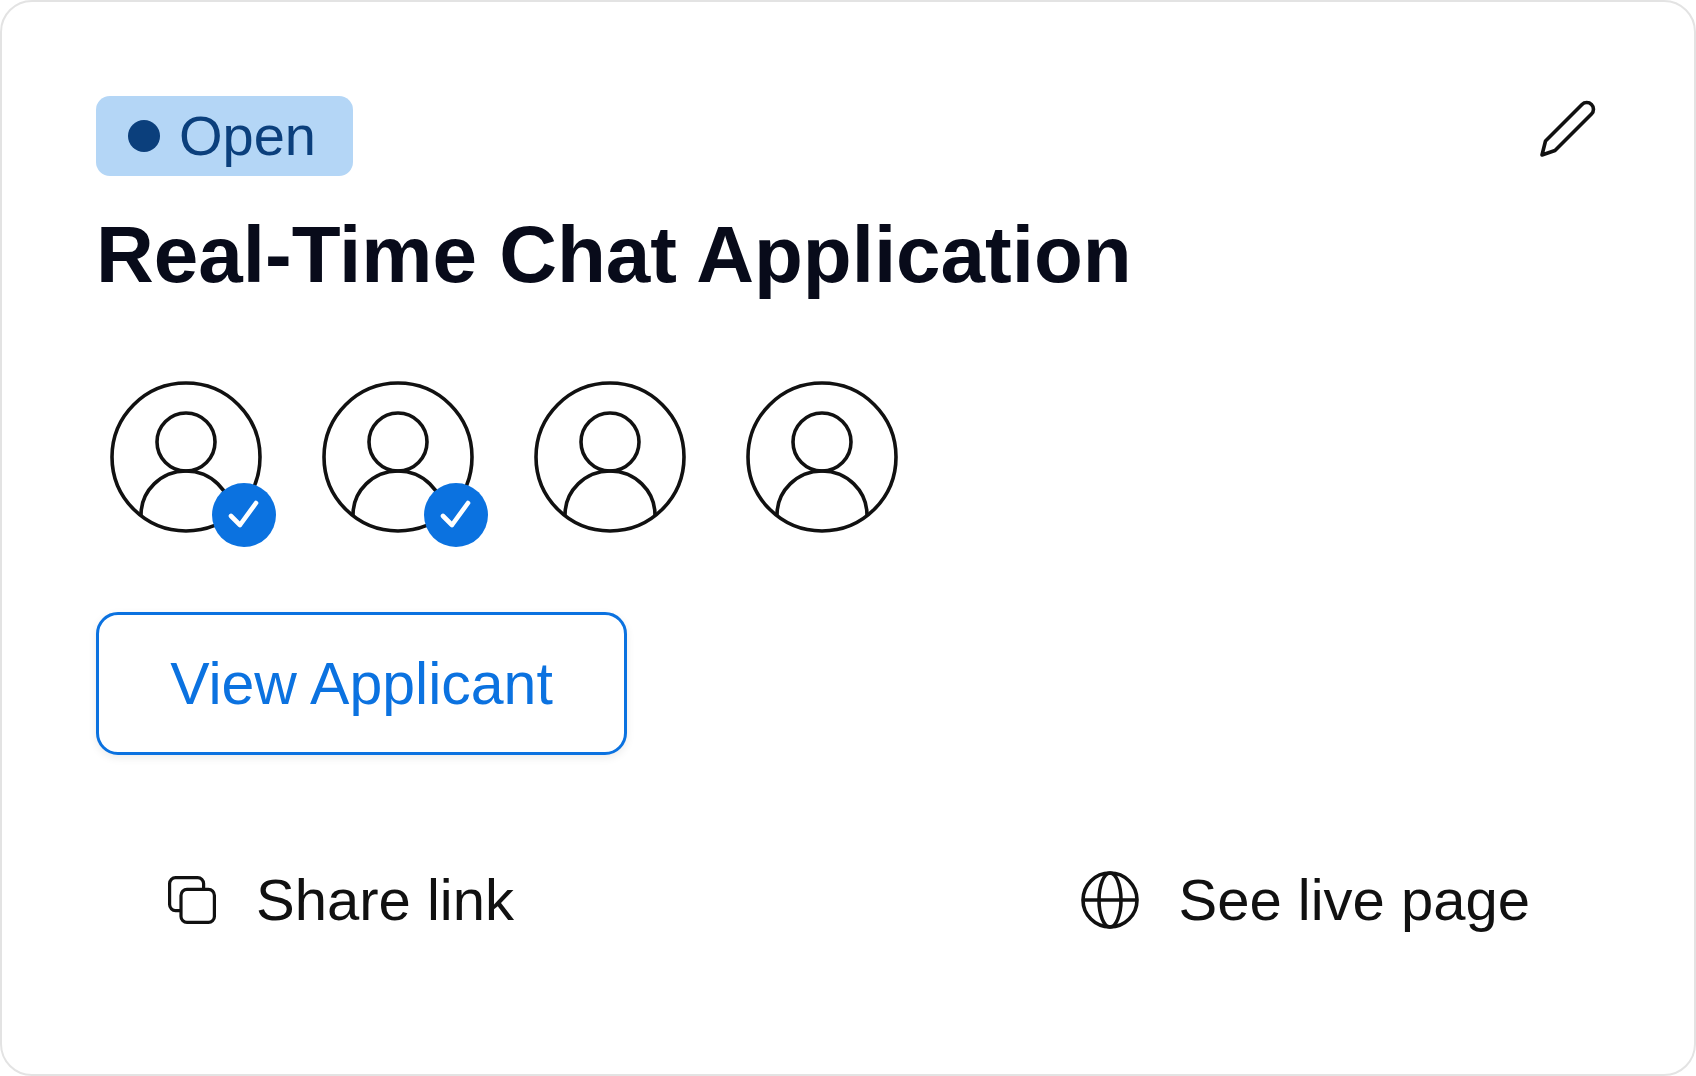  Describe the element at coordinates (247, 136) in the screenshot. I see `status-label: Open` at that location.